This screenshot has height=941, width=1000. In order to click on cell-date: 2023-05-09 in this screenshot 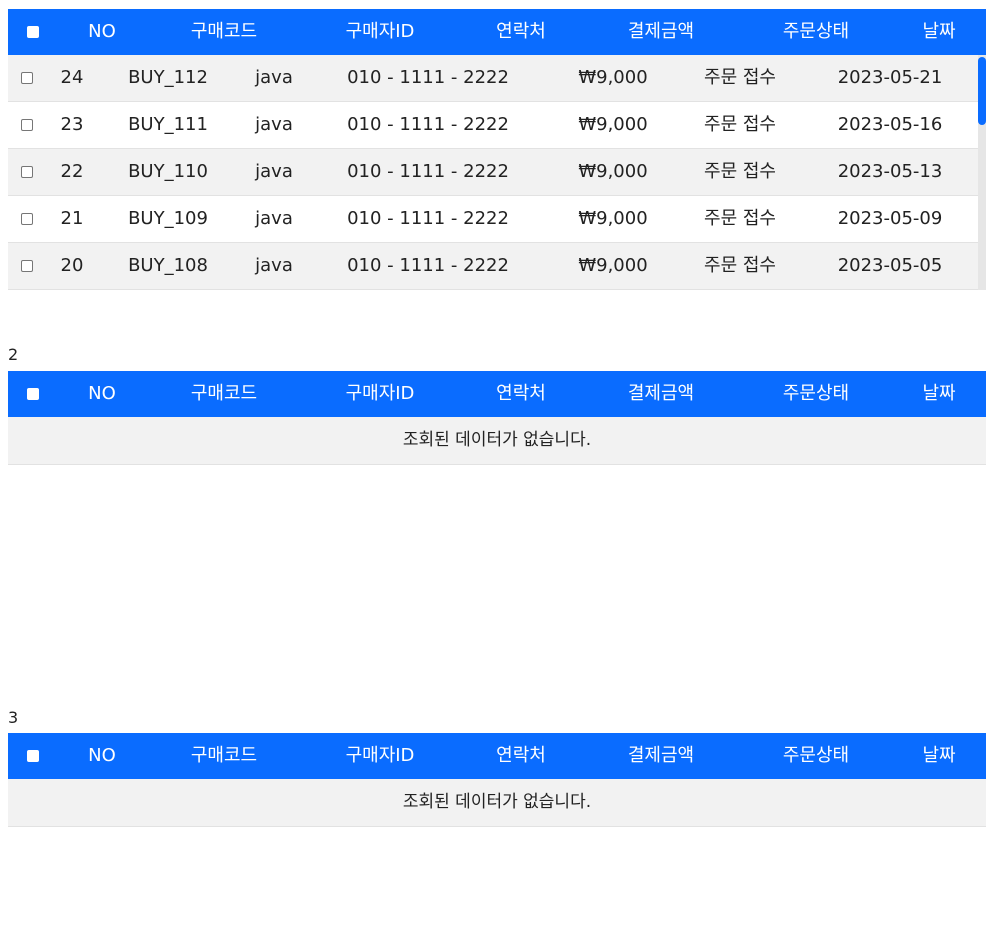, I will do `click(890, 218)`.